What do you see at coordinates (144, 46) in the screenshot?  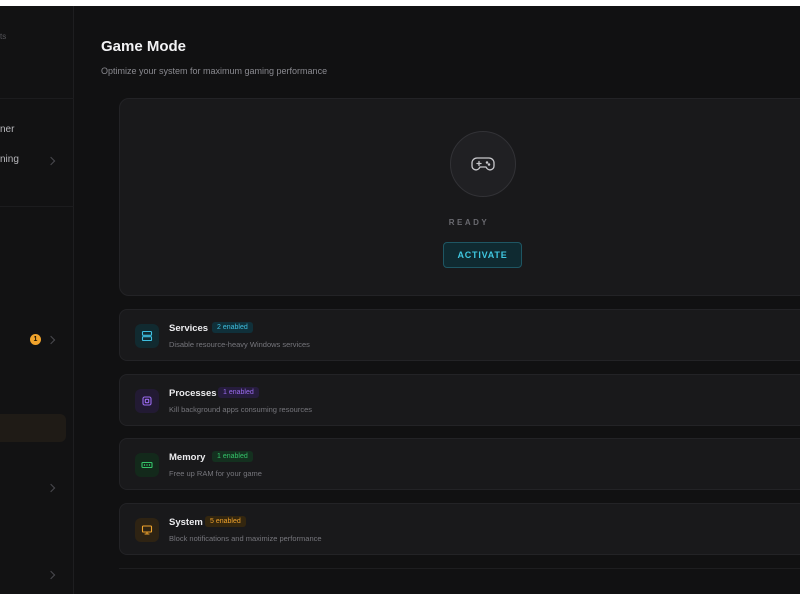 I see `page-title: Game Mode` at bounding box center [144, 46].